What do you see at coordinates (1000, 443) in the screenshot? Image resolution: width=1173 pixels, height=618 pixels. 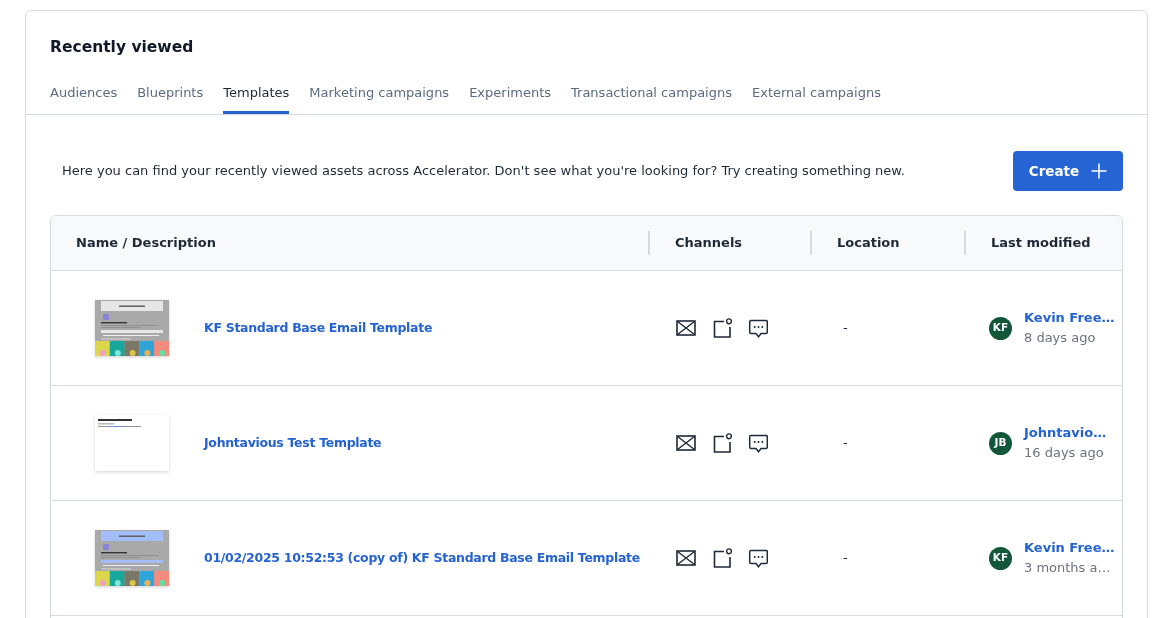 I see `user-avatar: JB` at bounding box center [1000, 443].